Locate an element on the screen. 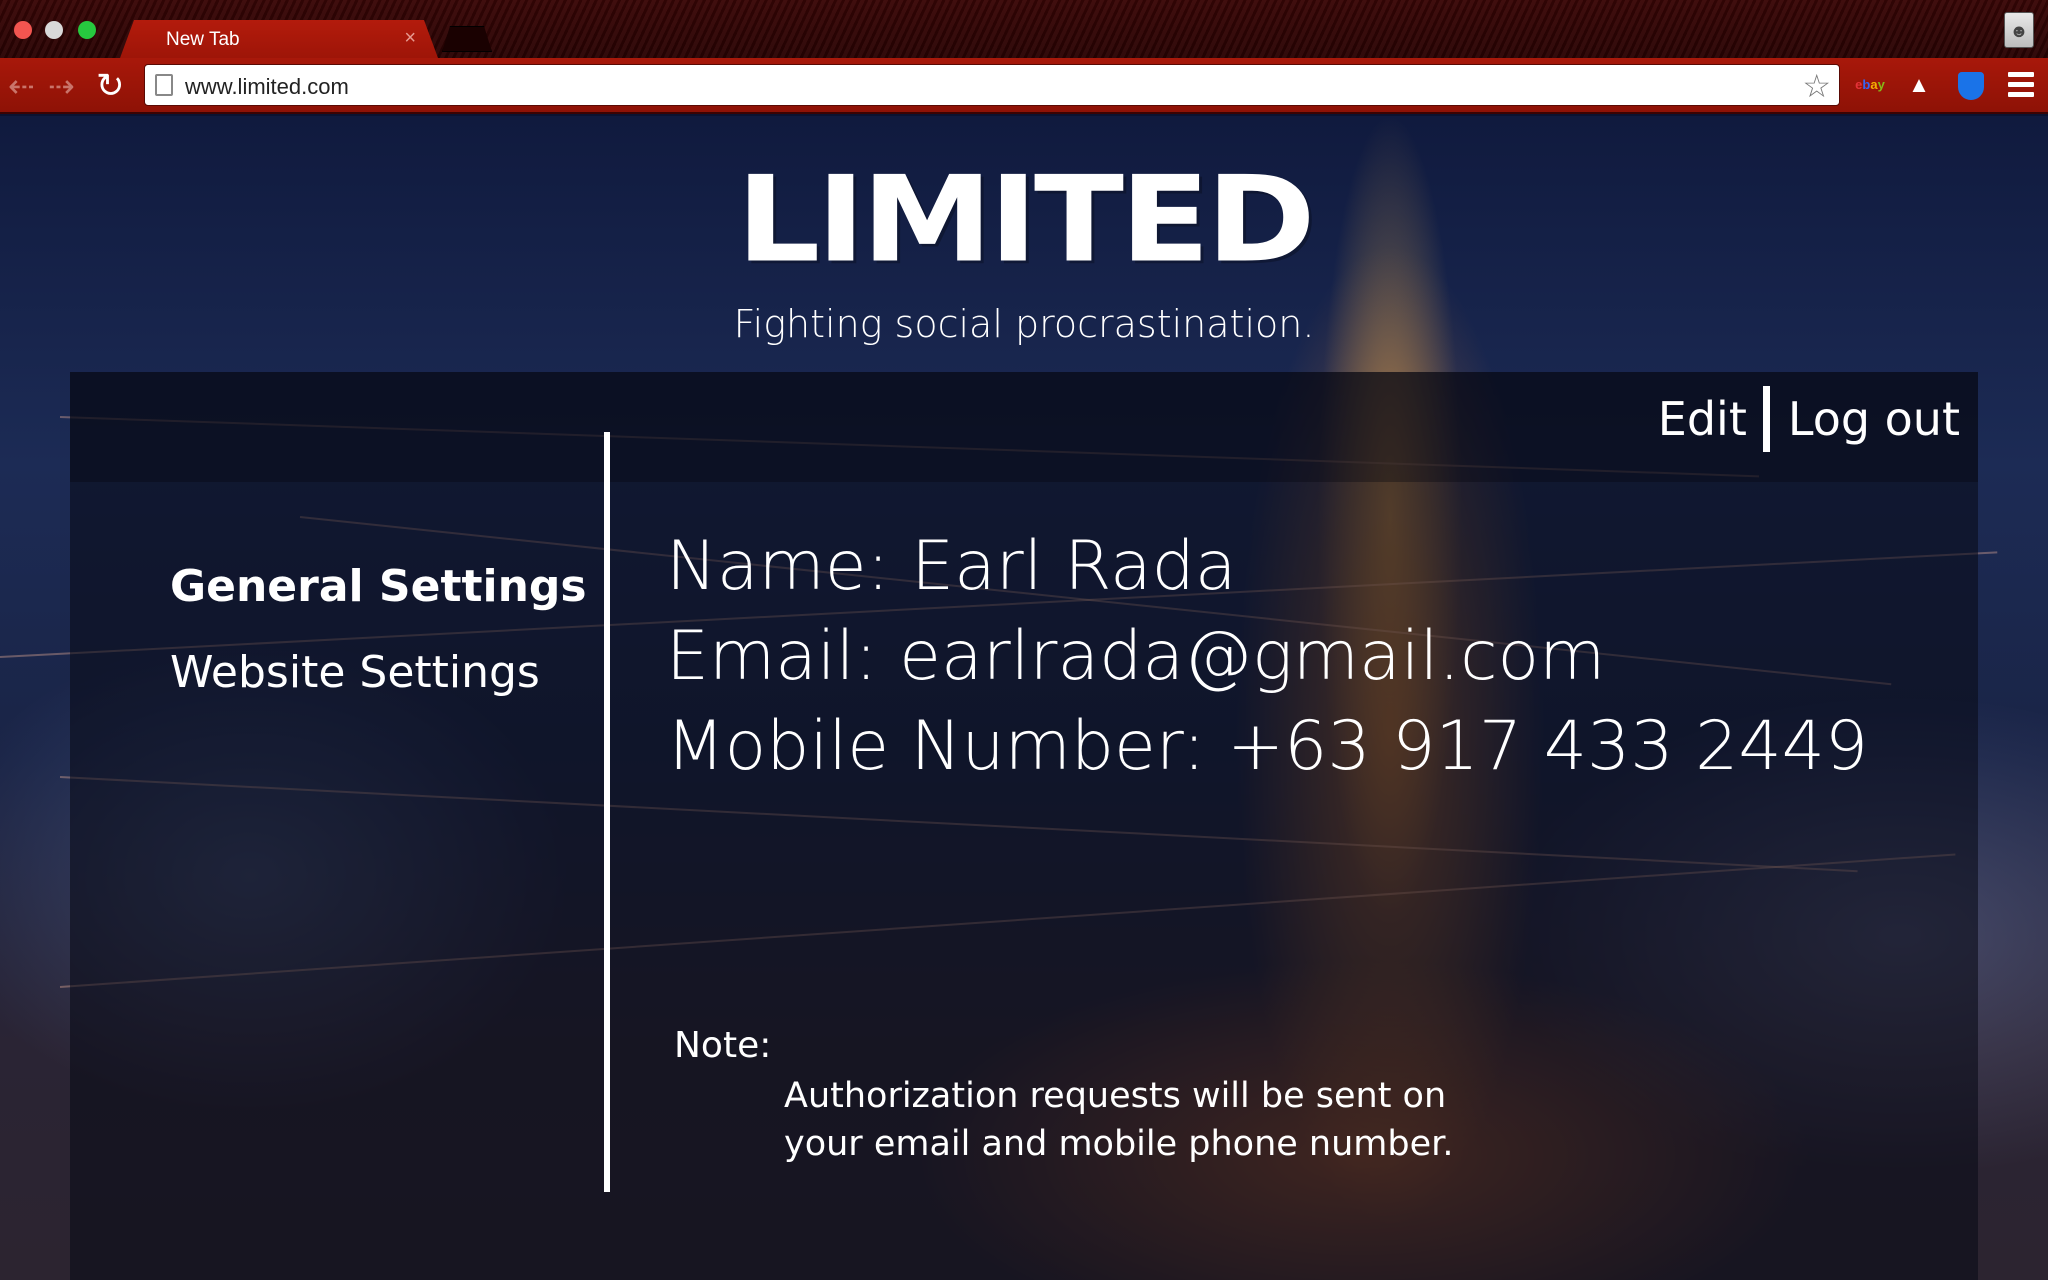 The image size is (2048, 1280). page-icon is located at coordinates (164, 85).